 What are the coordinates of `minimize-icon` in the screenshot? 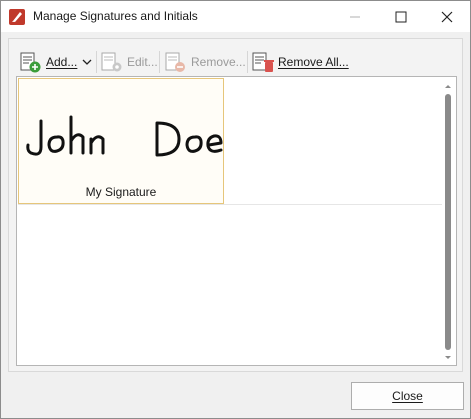 It's located at (355, 16).